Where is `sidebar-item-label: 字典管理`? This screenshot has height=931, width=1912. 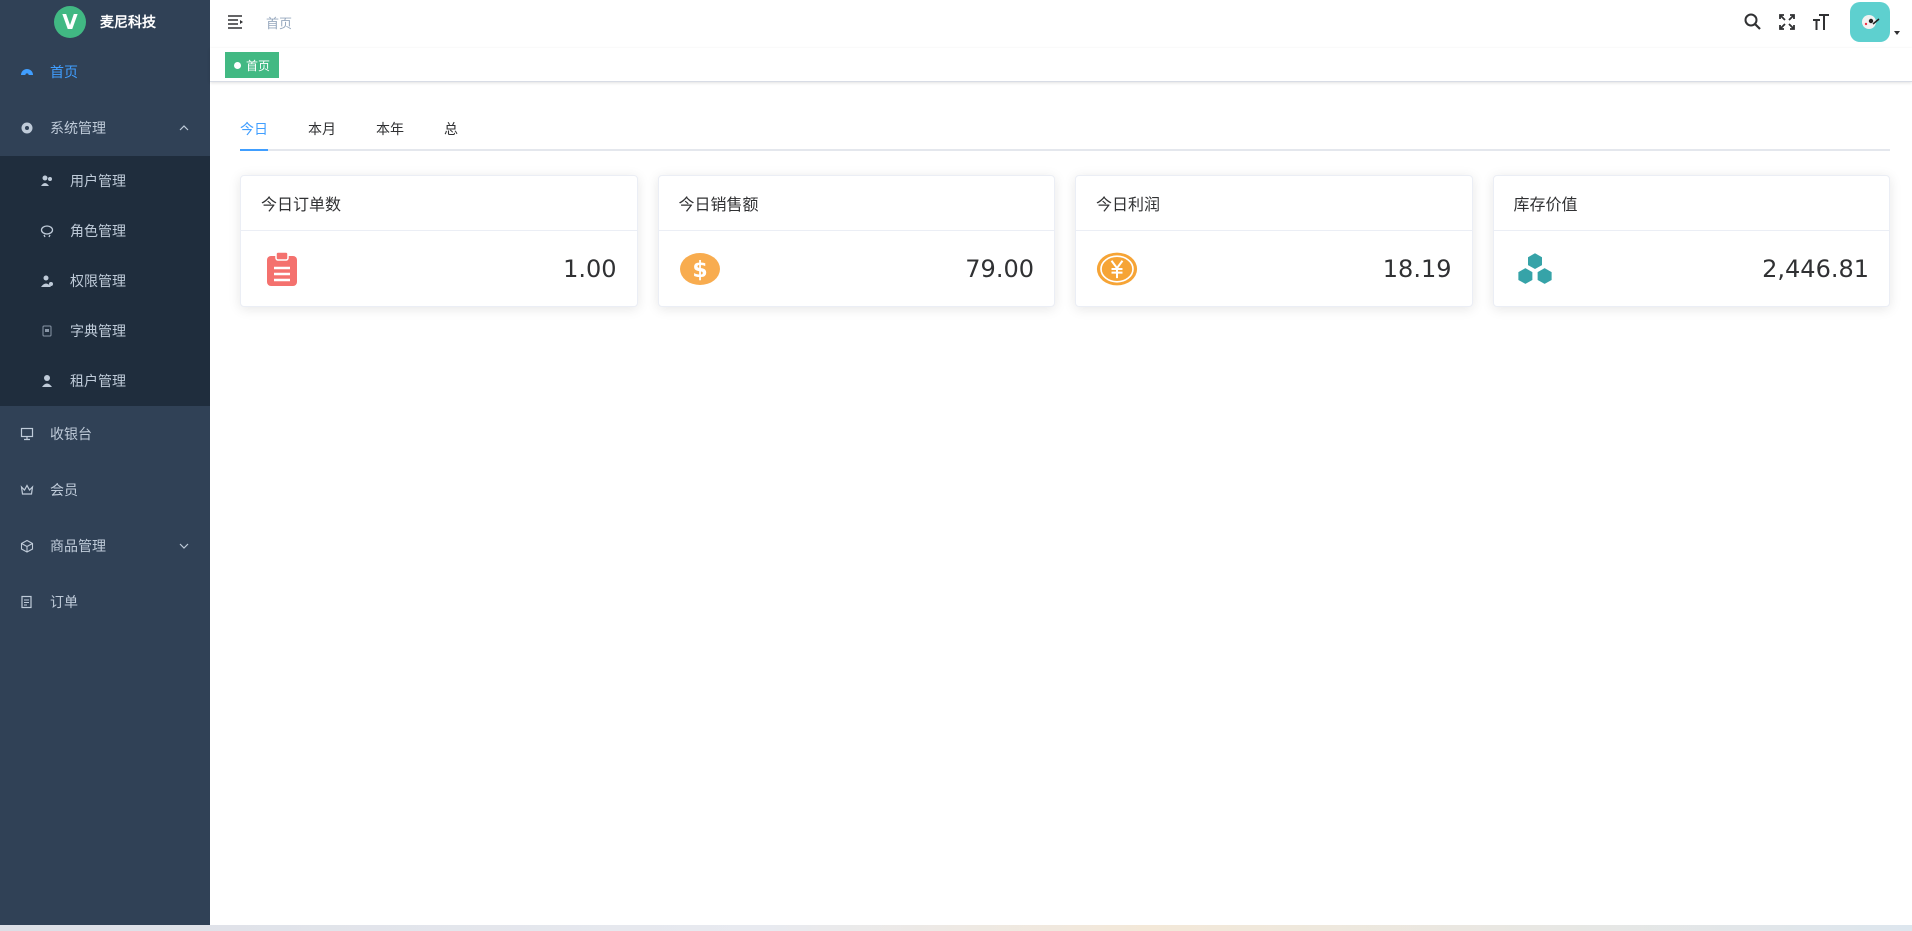
sidebar-item-label: 字典管理 is located at coordinates (98, 332).